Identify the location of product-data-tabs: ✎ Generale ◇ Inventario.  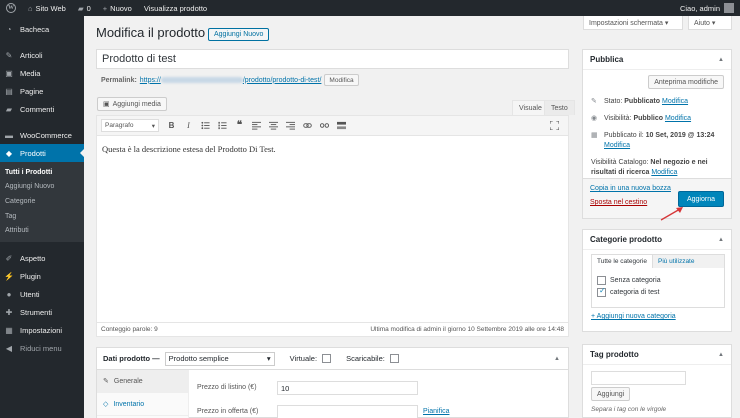
(143, 394).